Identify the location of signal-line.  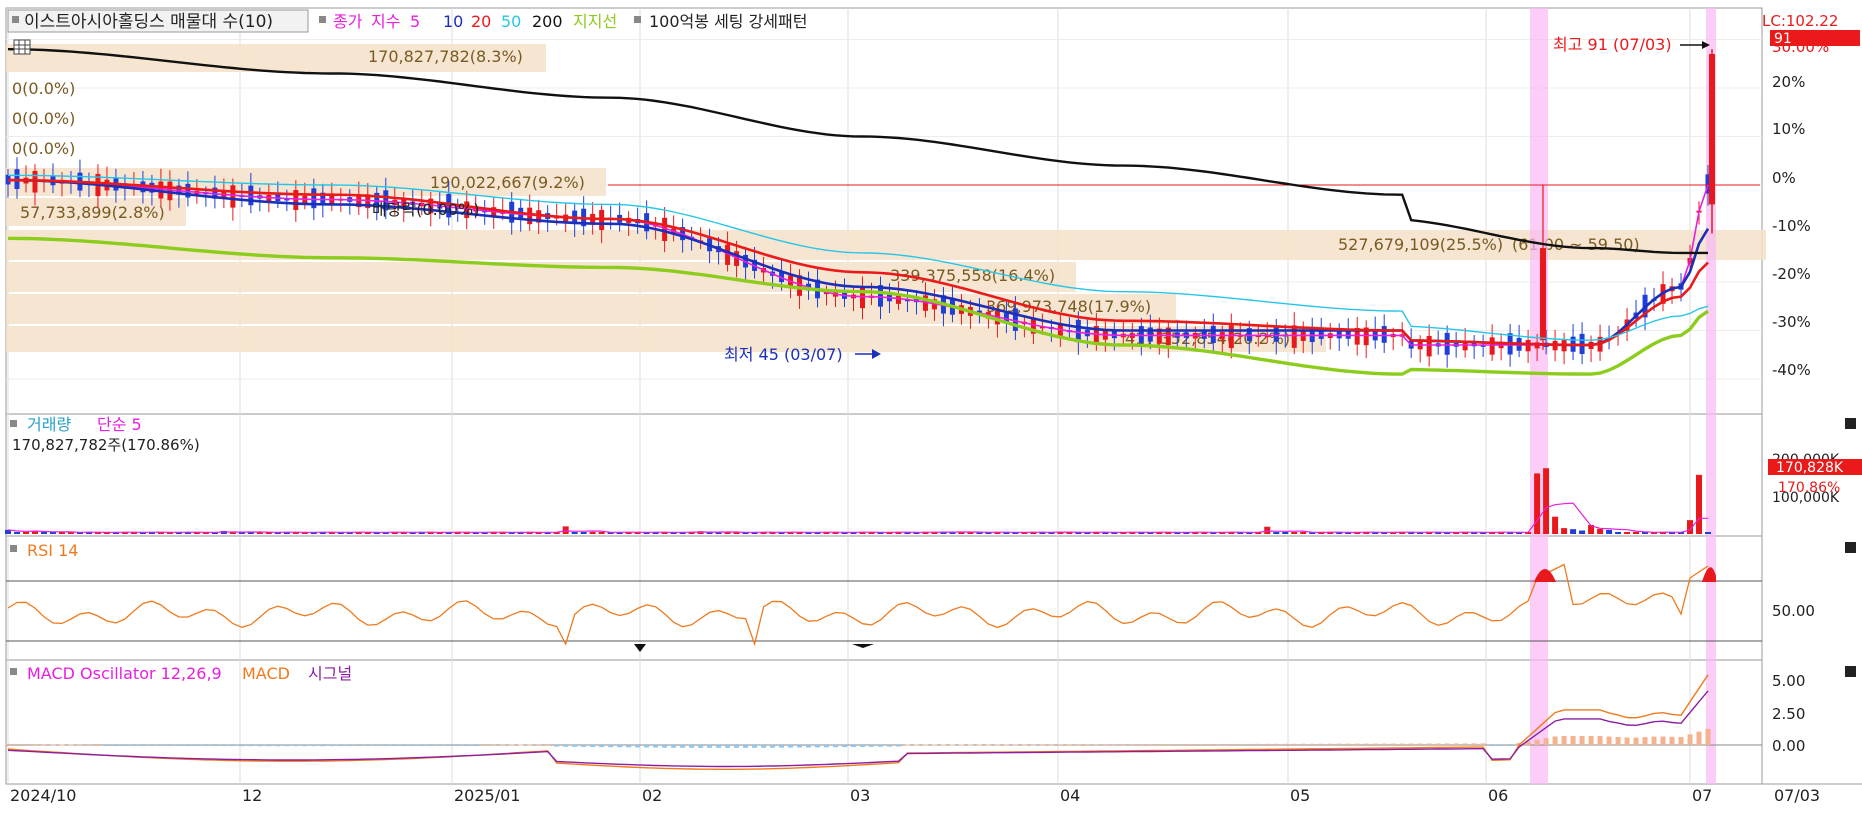
(858, 729).